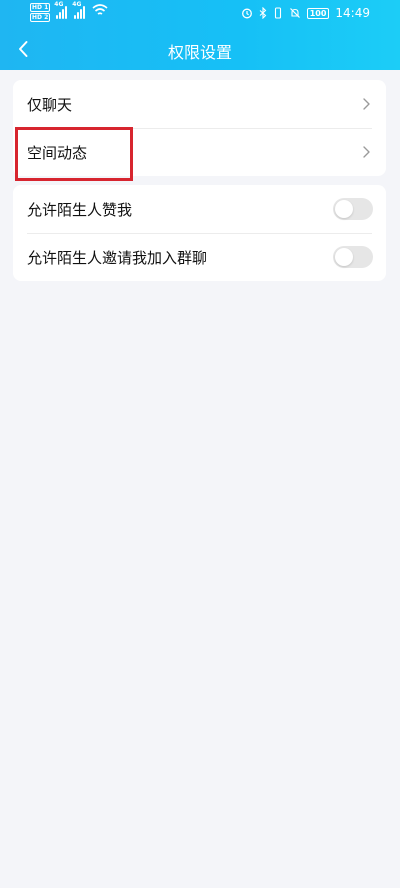  Describe the element at coordinates (40, 17) in the screenshot. I see `hd-2-badge: HD 2` at that location.